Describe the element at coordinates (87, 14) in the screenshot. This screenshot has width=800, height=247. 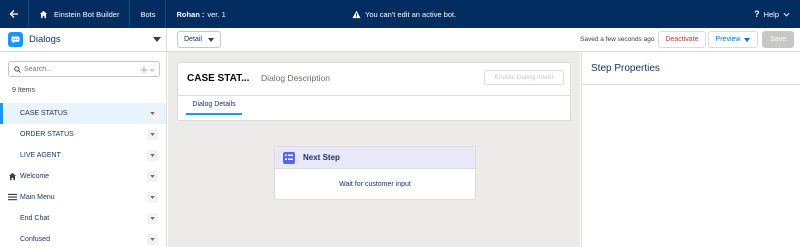
I see `builder-label: Einstein Bot Builder` at that location.